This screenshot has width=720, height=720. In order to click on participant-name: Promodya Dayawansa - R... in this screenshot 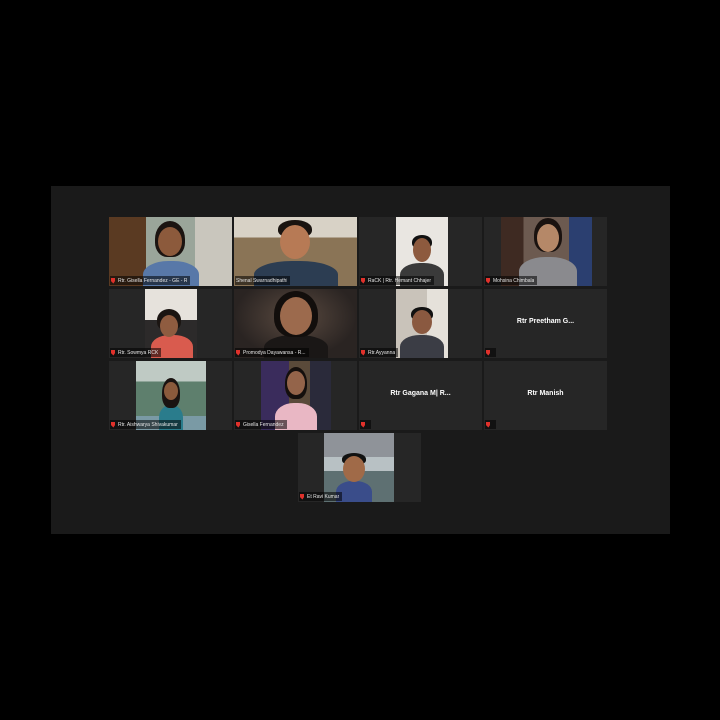, I will do `click(274, 352)`.